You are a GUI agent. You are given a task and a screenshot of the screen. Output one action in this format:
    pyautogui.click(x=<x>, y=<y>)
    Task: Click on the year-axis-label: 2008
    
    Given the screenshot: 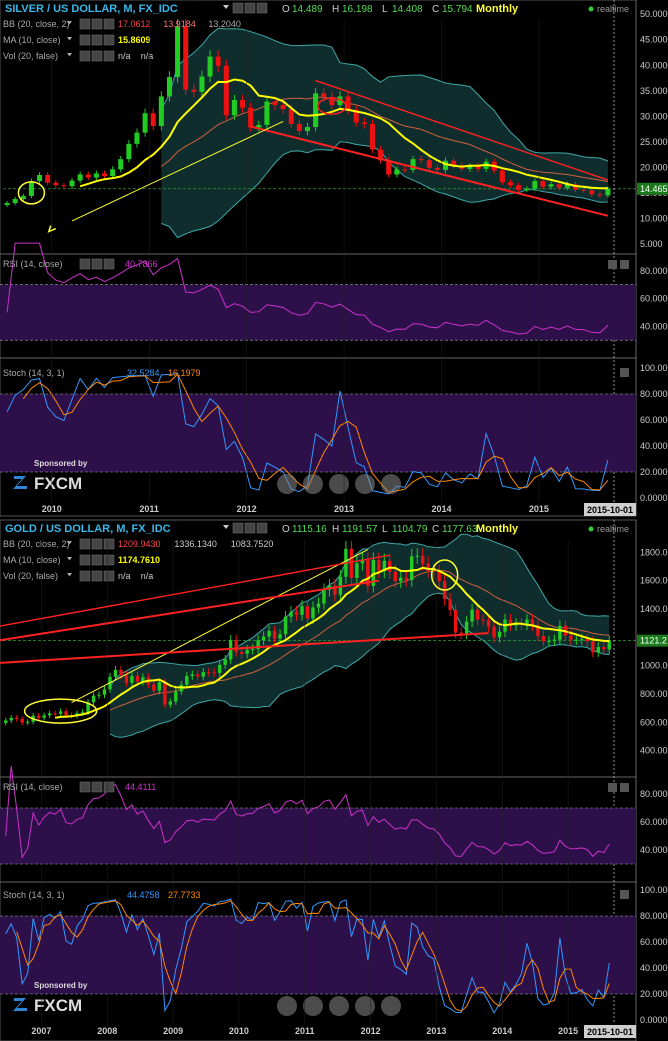 What is the action you would take?
    pyautogui.click(x=107, y=1031)
    